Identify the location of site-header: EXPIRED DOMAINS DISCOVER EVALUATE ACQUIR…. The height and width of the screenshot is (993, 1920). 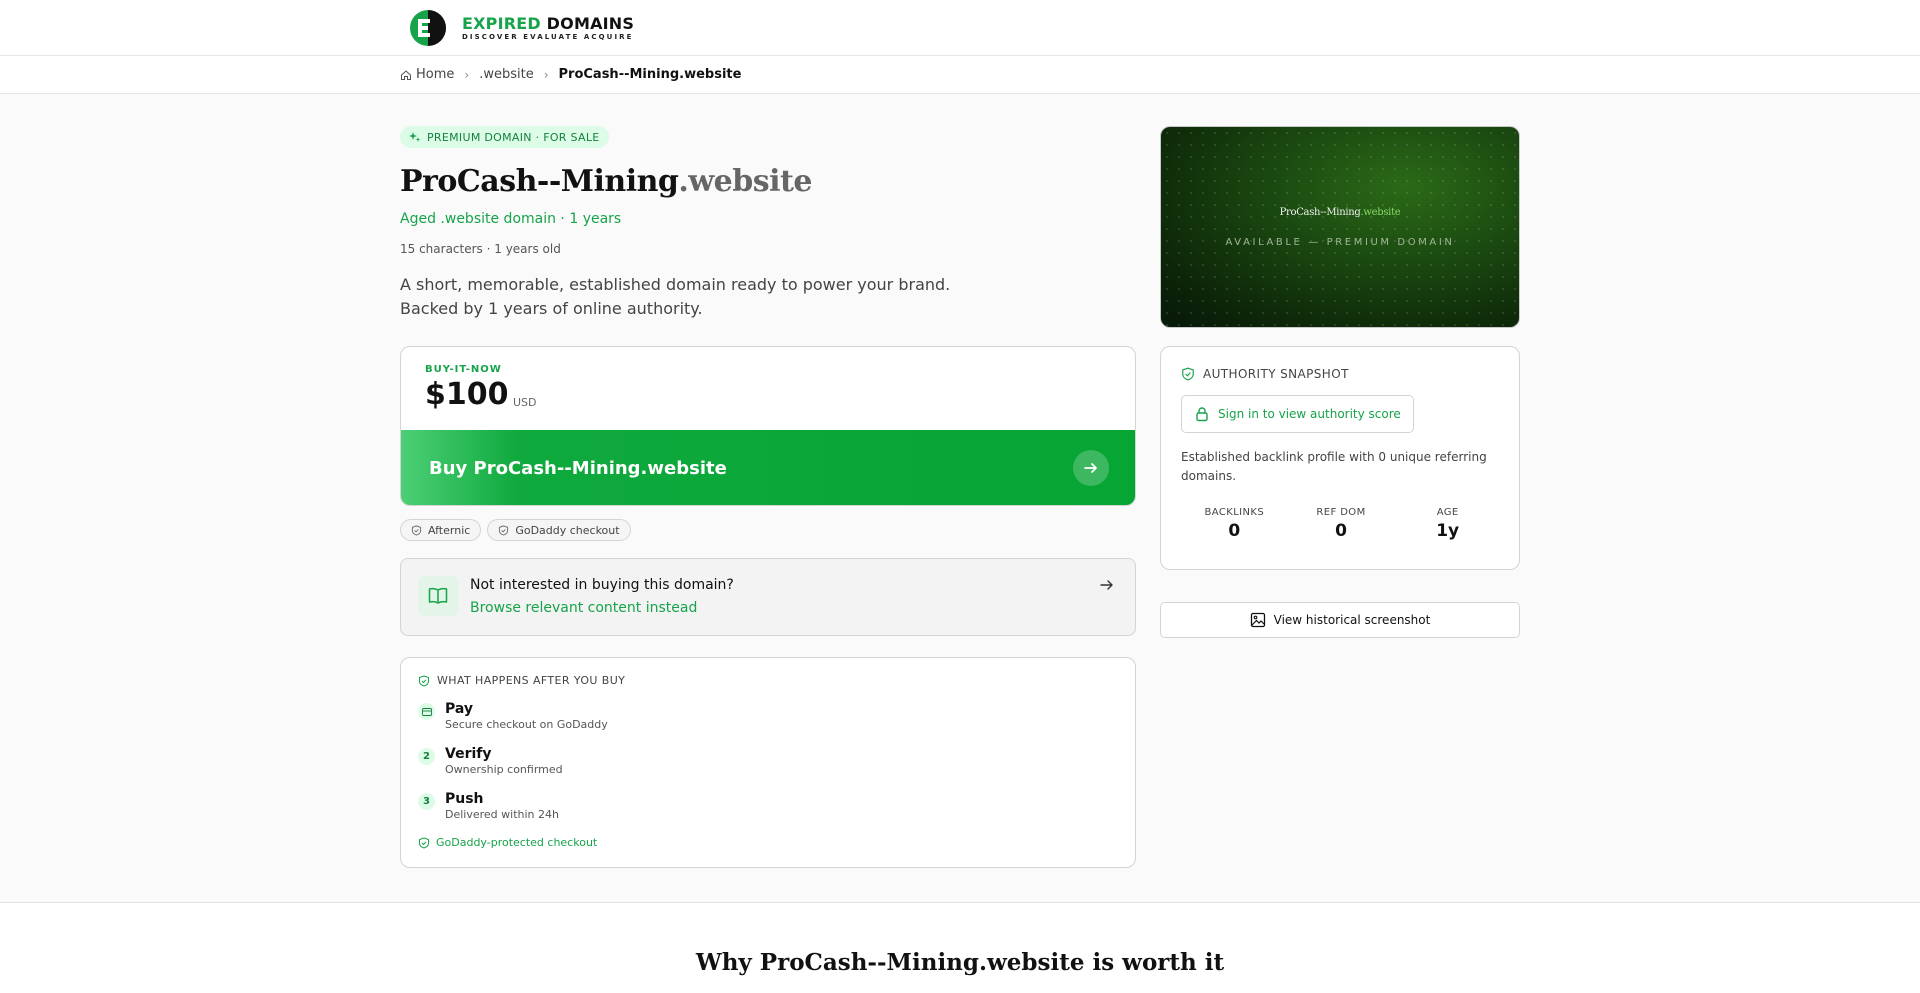
(960, 28).